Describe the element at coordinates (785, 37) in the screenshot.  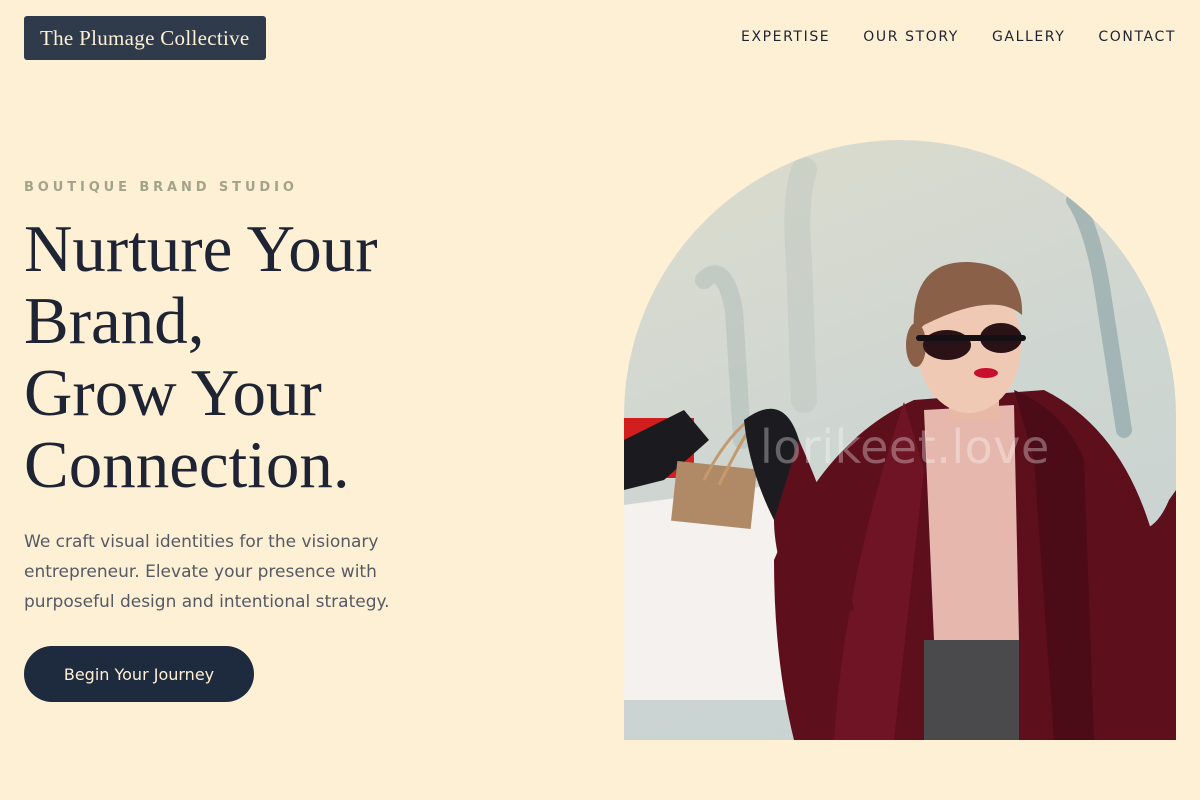
I see `nav-item-expertise: EXPERTISE` at that location.